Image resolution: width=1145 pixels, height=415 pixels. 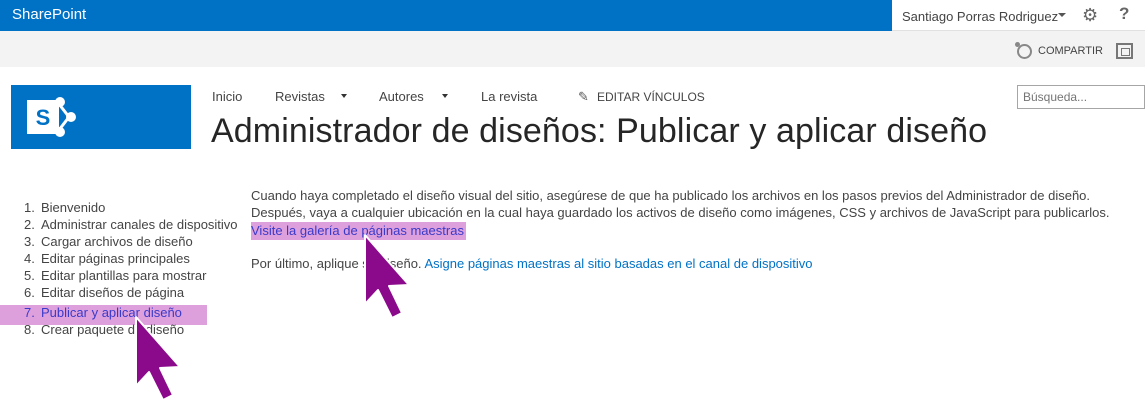 What do you see at coordinates (401, 96) in the screenshot?
I see `nav-item-autores: Autores` at bounding box center [401, 96].